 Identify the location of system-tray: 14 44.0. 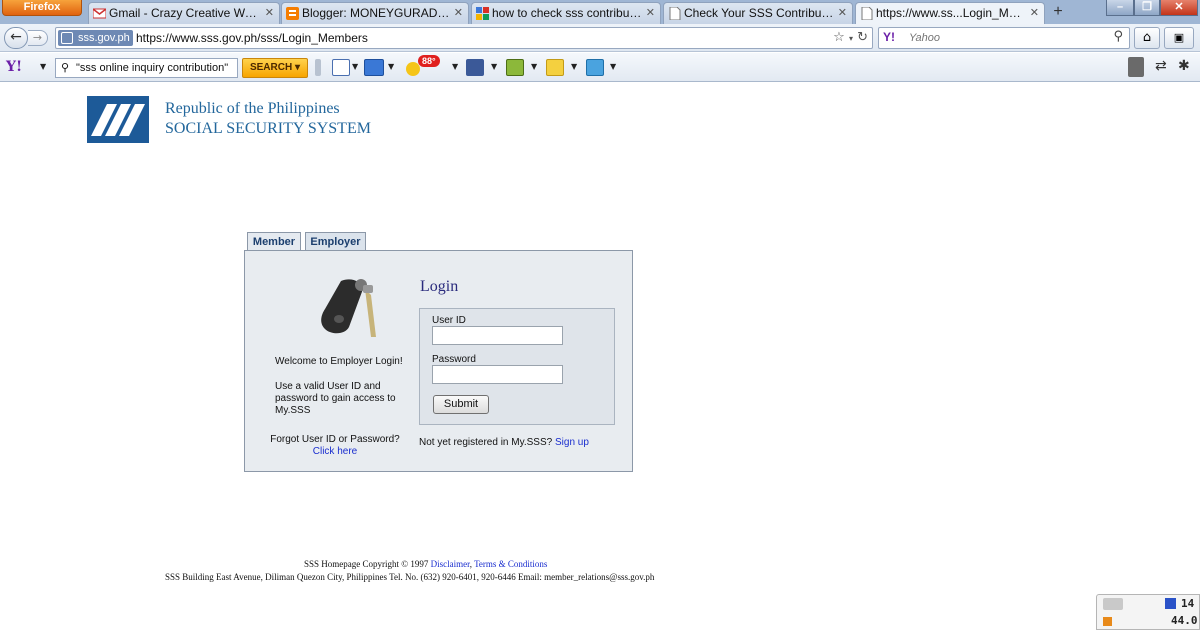
(1148, 612).